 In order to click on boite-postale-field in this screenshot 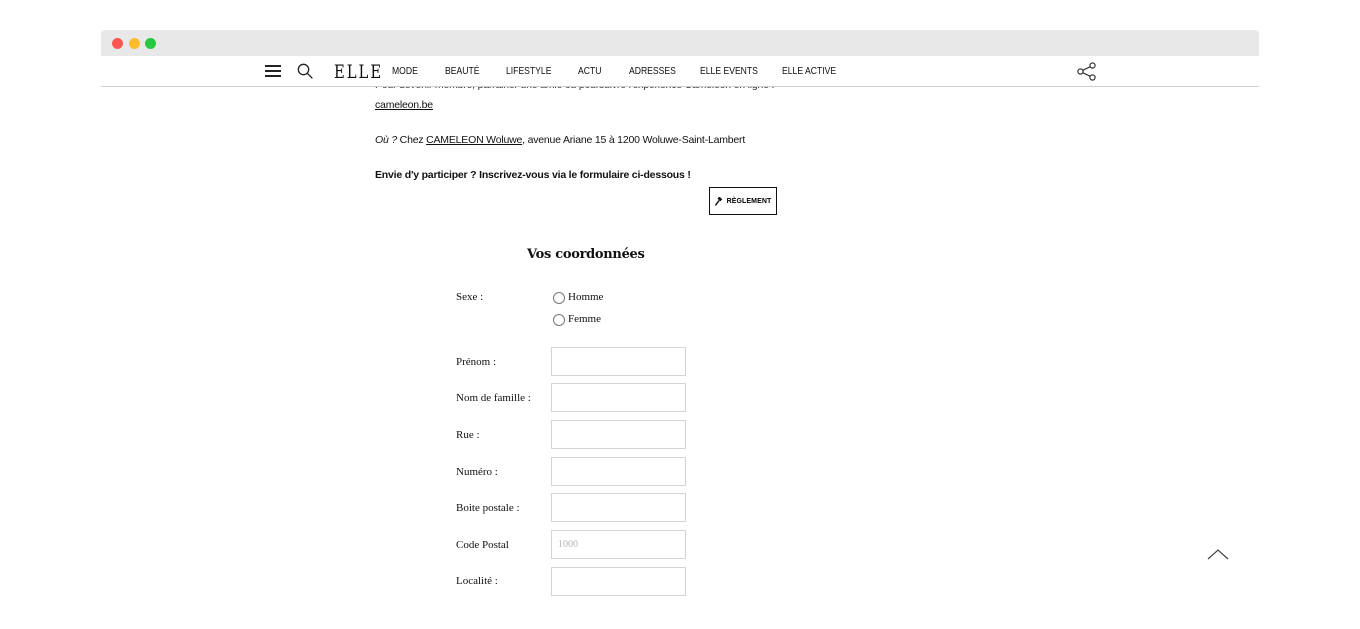, I will do `click(618, 507)`.